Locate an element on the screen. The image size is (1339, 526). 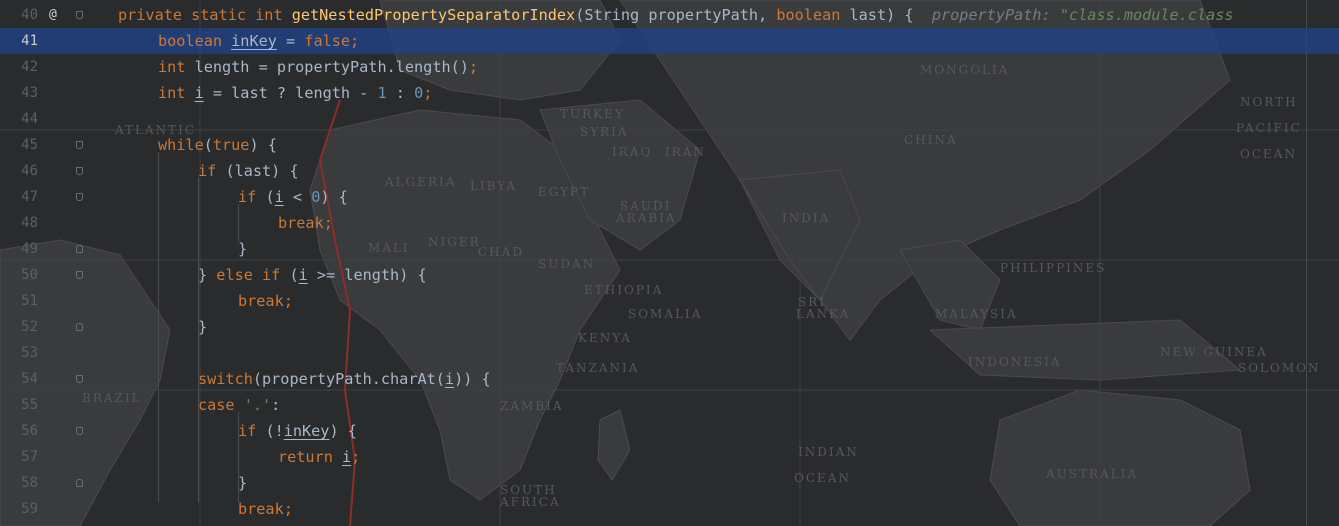
line-number: 43 is located at coordinates (19, 93).